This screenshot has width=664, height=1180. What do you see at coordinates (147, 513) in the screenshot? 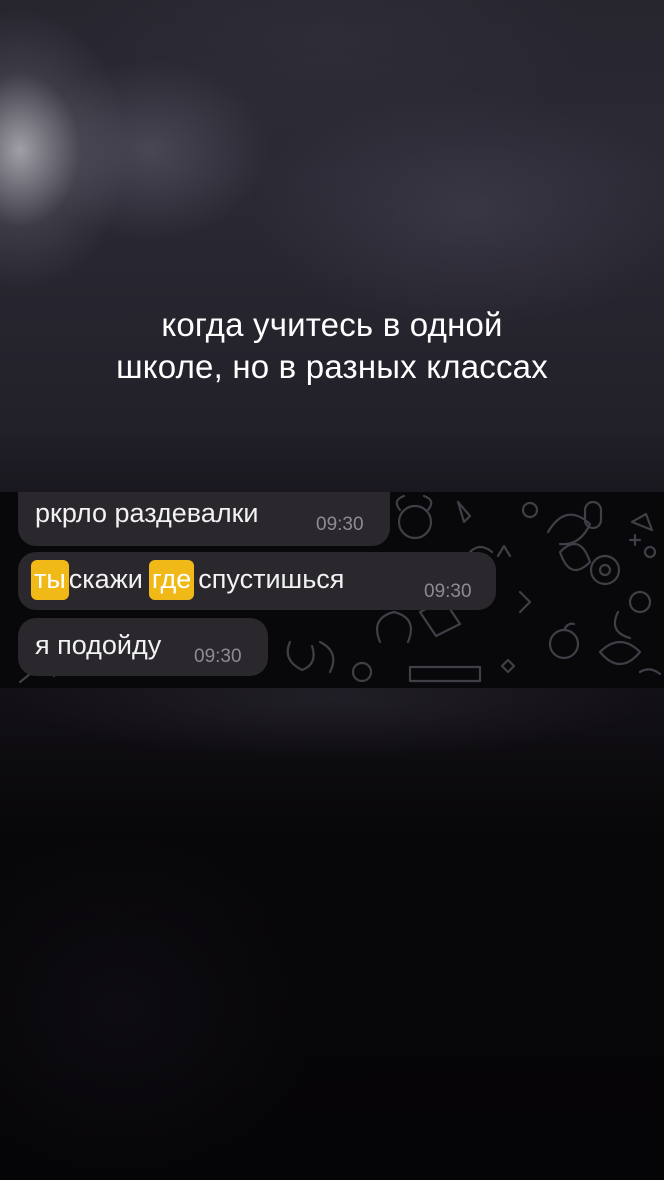
I see `message-text: ркрло раздевалки` at bounding box center [147, 513].